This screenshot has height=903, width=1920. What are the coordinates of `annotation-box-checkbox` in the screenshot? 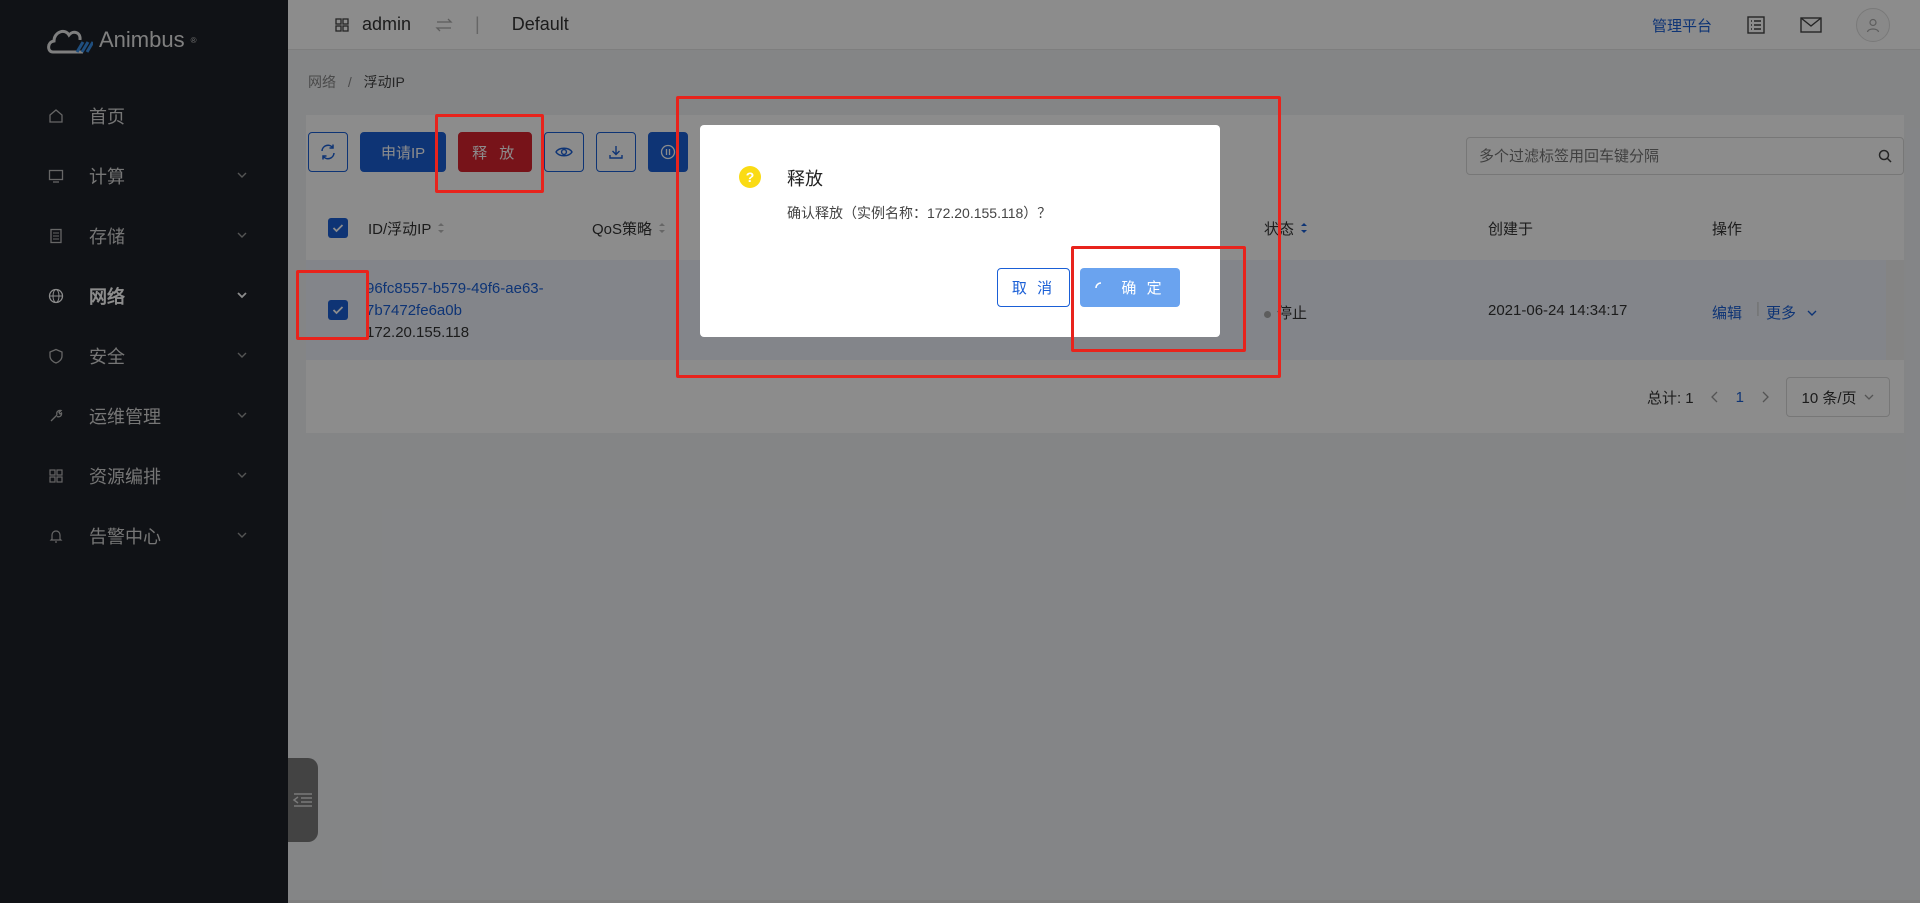 It's located at (332, 305).